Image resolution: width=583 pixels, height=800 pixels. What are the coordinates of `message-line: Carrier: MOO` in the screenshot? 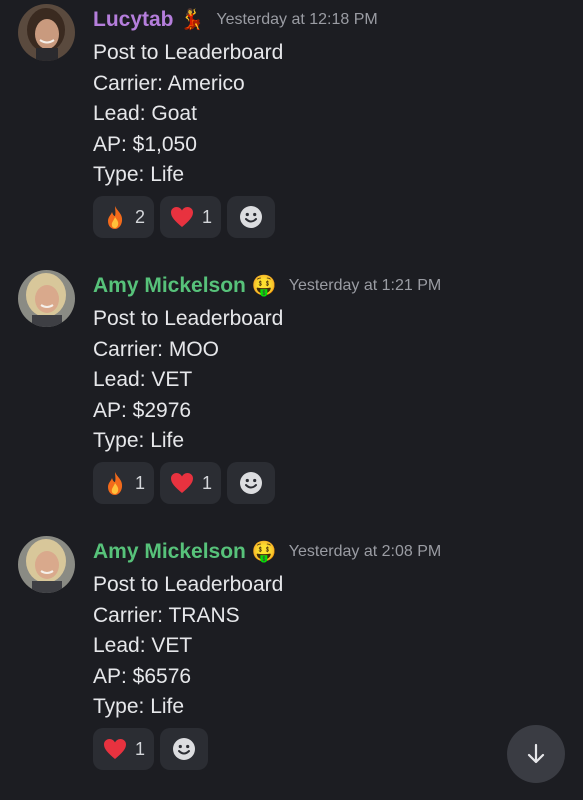 It's located at (156, 349).